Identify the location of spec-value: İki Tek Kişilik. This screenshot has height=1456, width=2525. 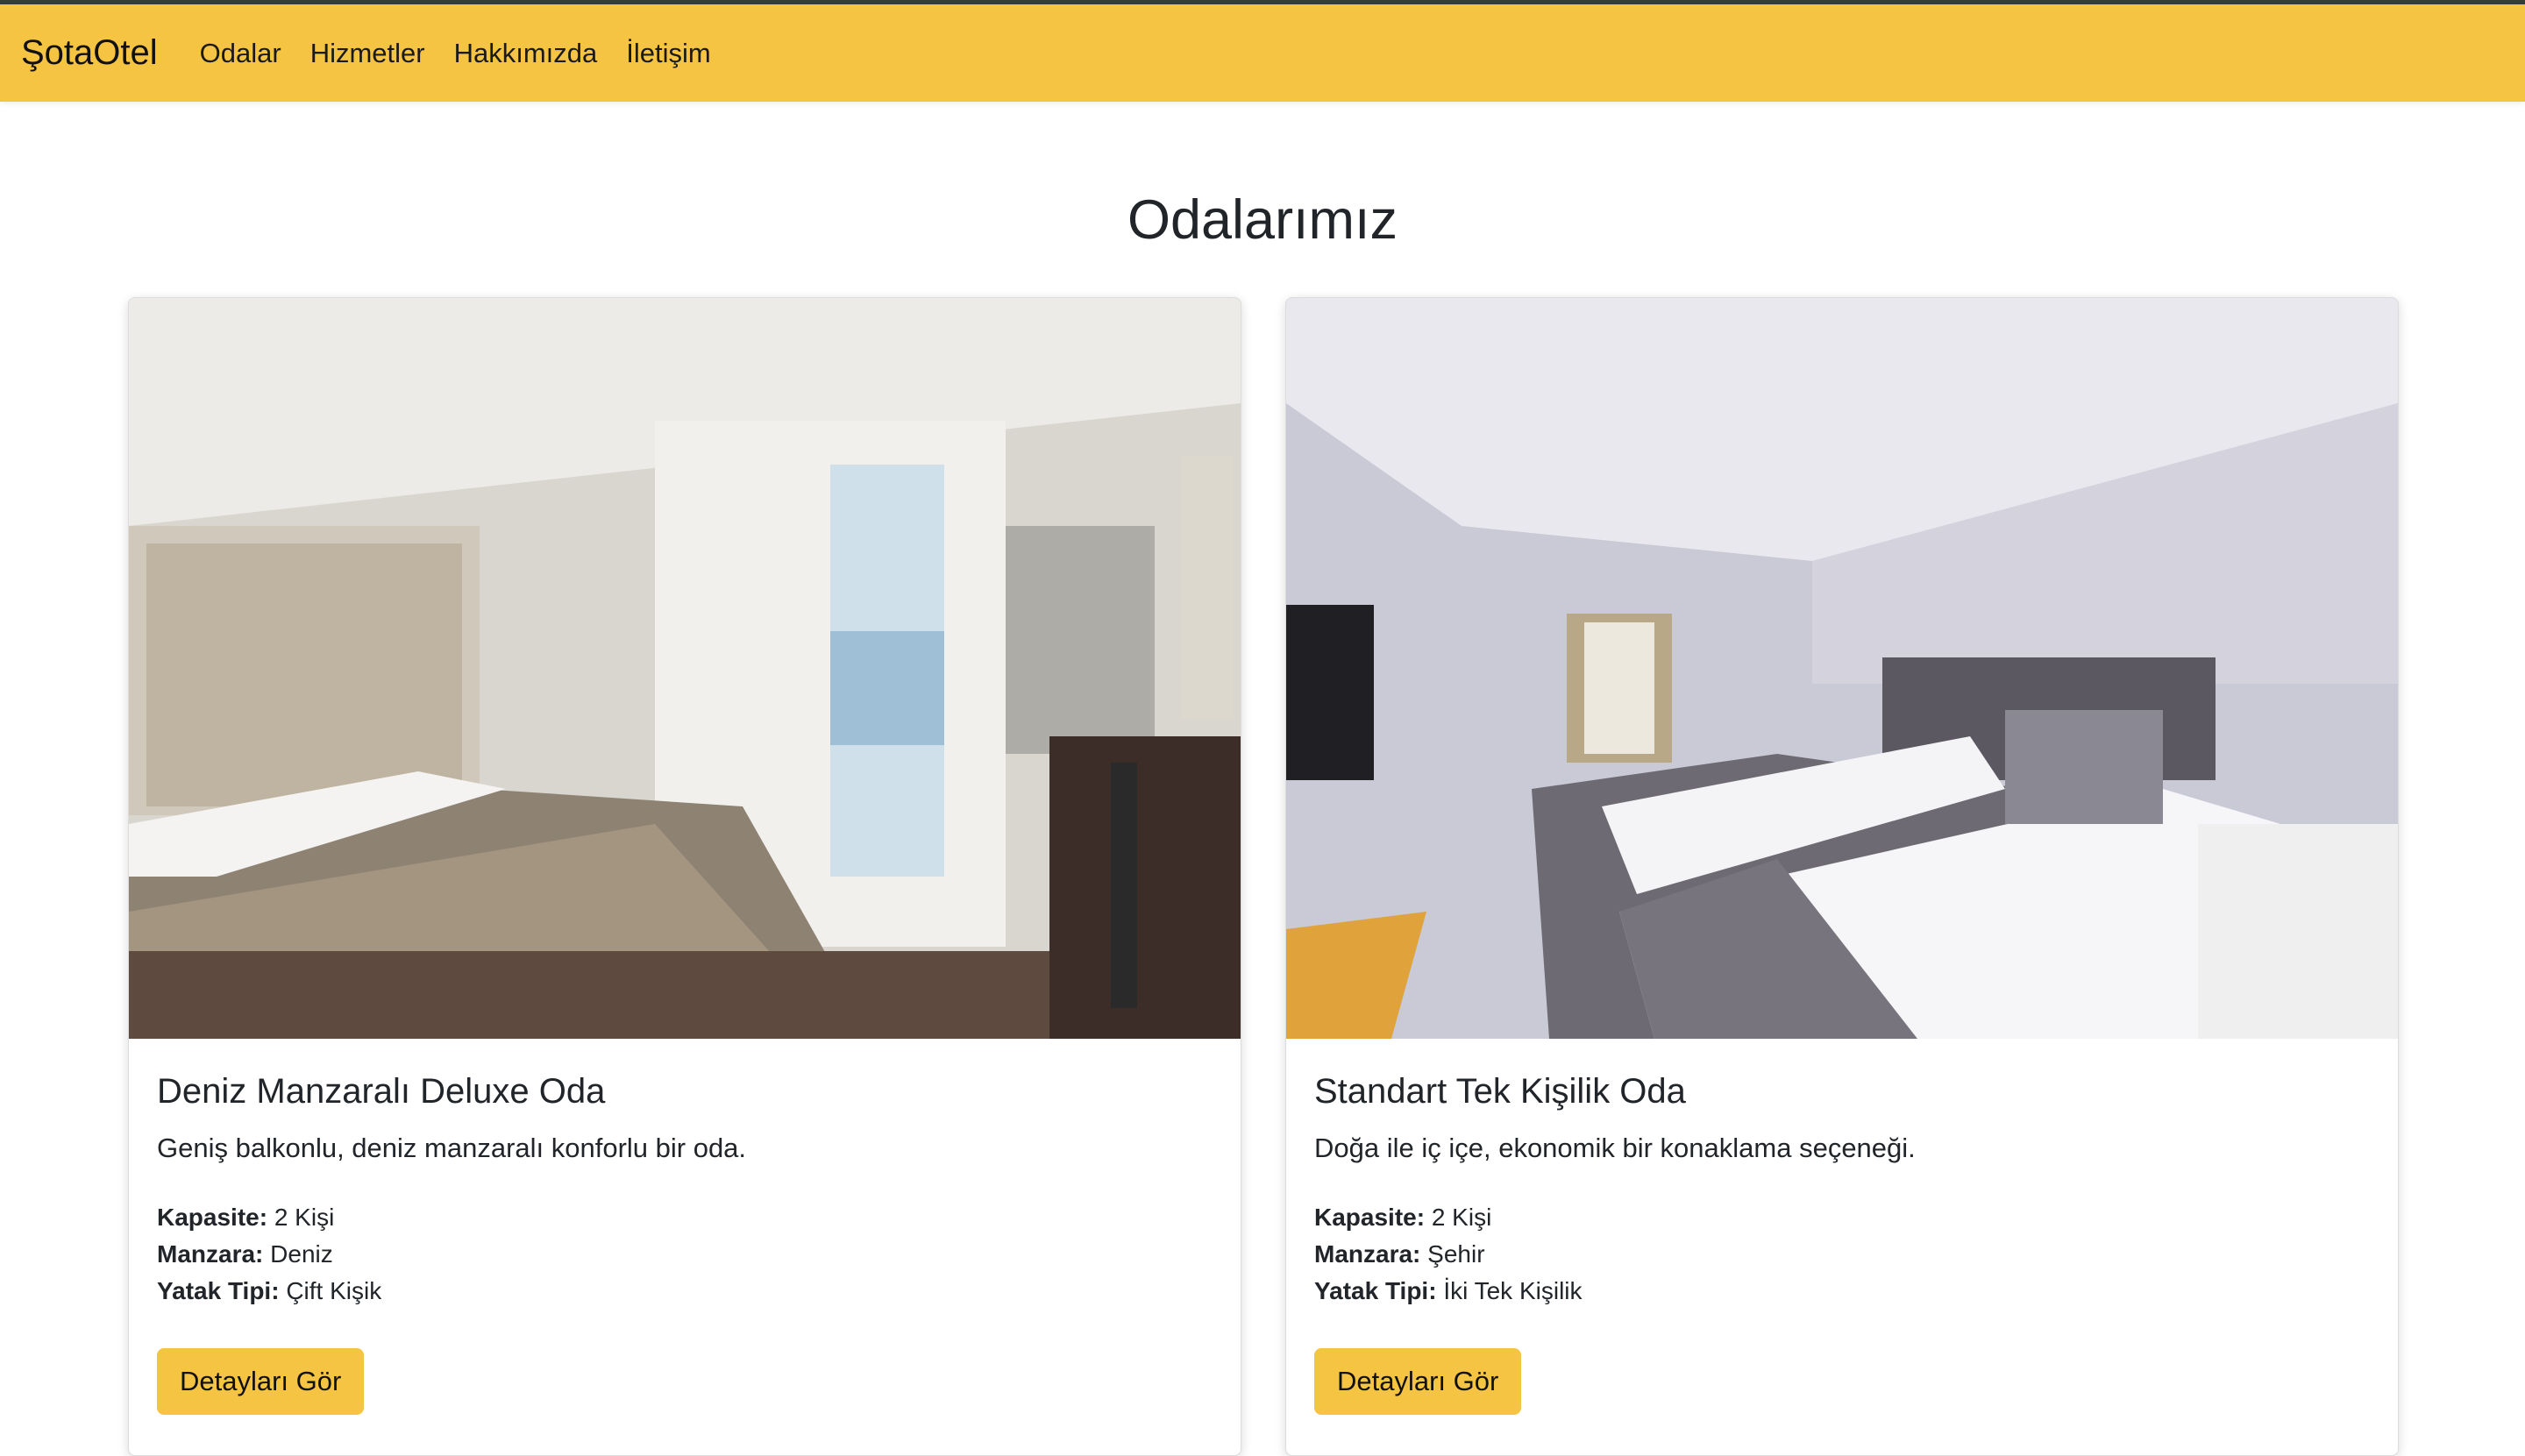
(1513, 1290).